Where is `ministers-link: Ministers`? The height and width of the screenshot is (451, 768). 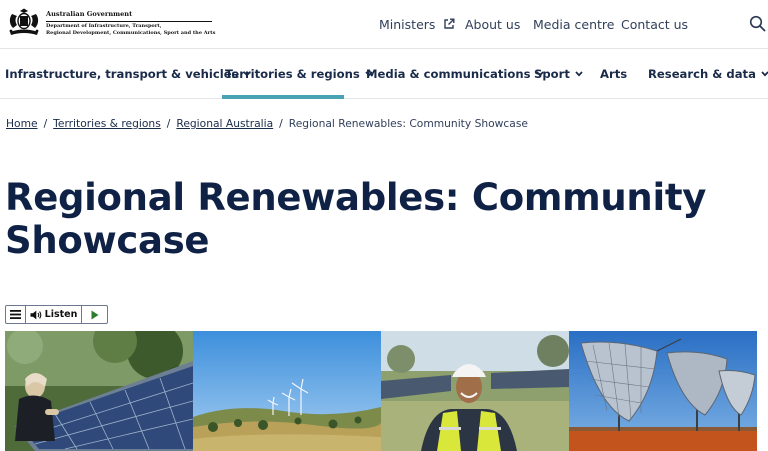 ministers-link: Ministers is located at coordinates (417, 24).